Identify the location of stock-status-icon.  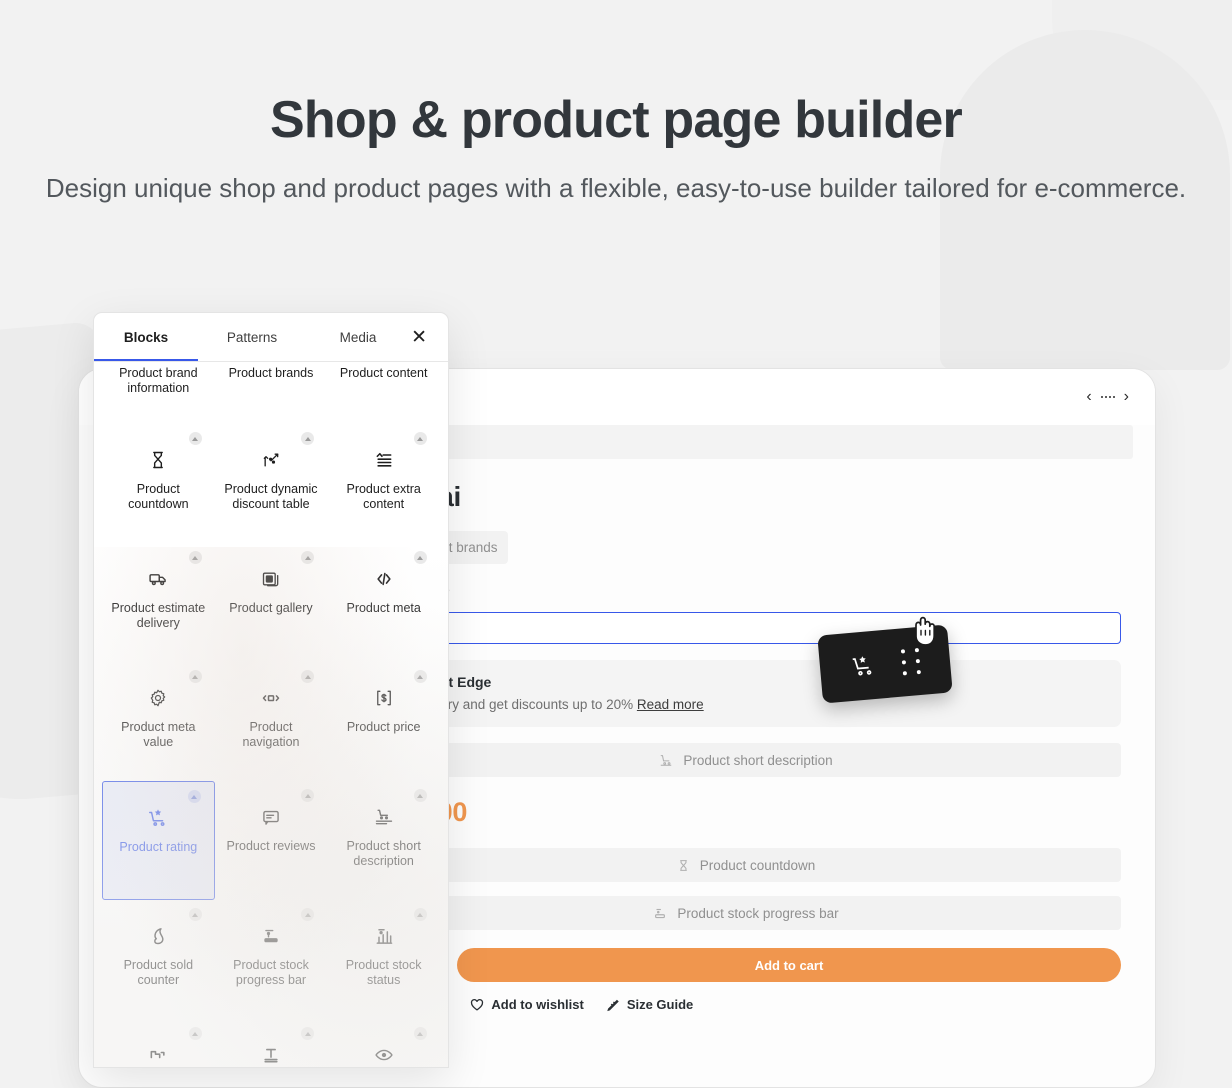
(384, 936).